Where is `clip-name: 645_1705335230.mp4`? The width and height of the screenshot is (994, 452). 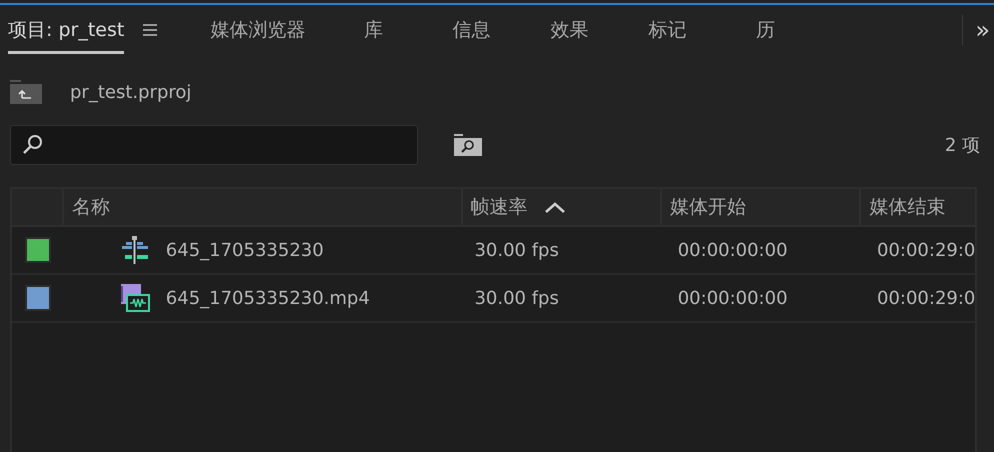 clip-name: 645_1705335230.mp4 is located at coordinates (268, 298).